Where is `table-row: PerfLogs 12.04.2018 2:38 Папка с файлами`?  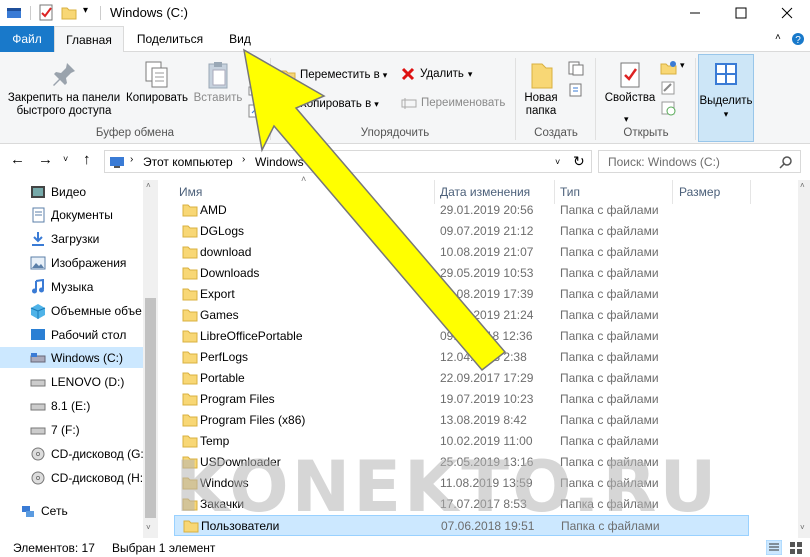 table-row: PerfLogs 12.04.2018 2:38 Папка с файлами is located at coordinates (461, 357).